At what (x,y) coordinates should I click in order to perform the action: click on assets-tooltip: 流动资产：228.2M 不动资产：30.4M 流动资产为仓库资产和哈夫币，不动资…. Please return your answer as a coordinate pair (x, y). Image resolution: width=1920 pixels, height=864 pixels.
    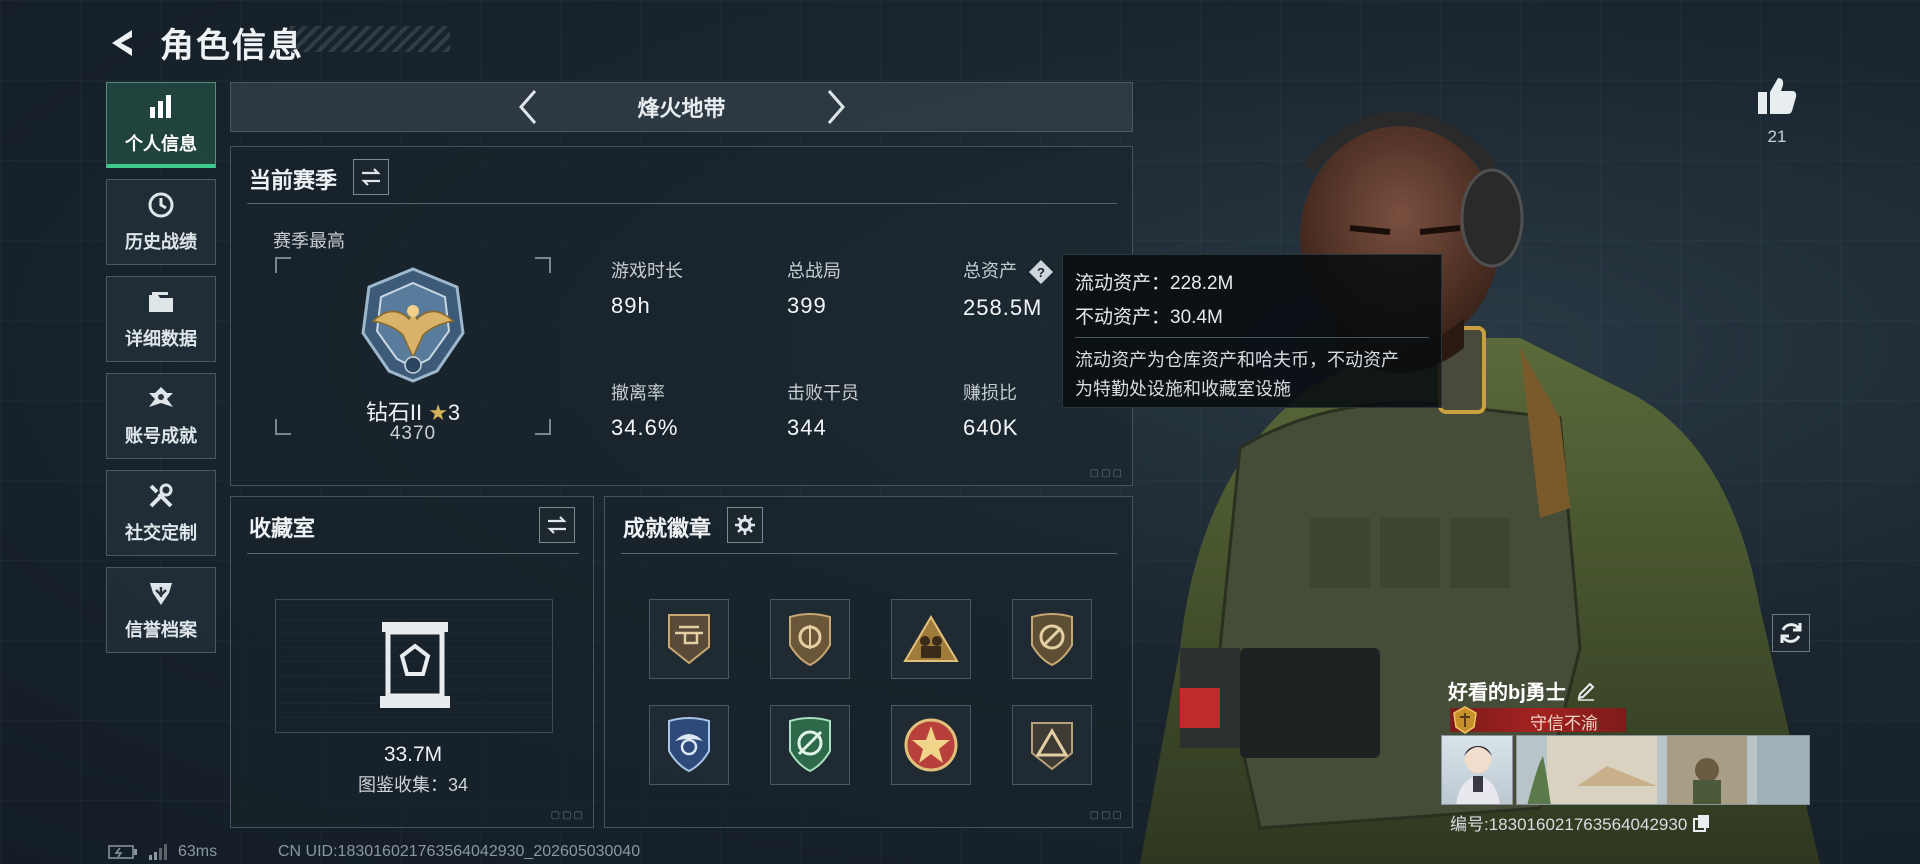
    Looking at the image, I should click on (1252, 331).